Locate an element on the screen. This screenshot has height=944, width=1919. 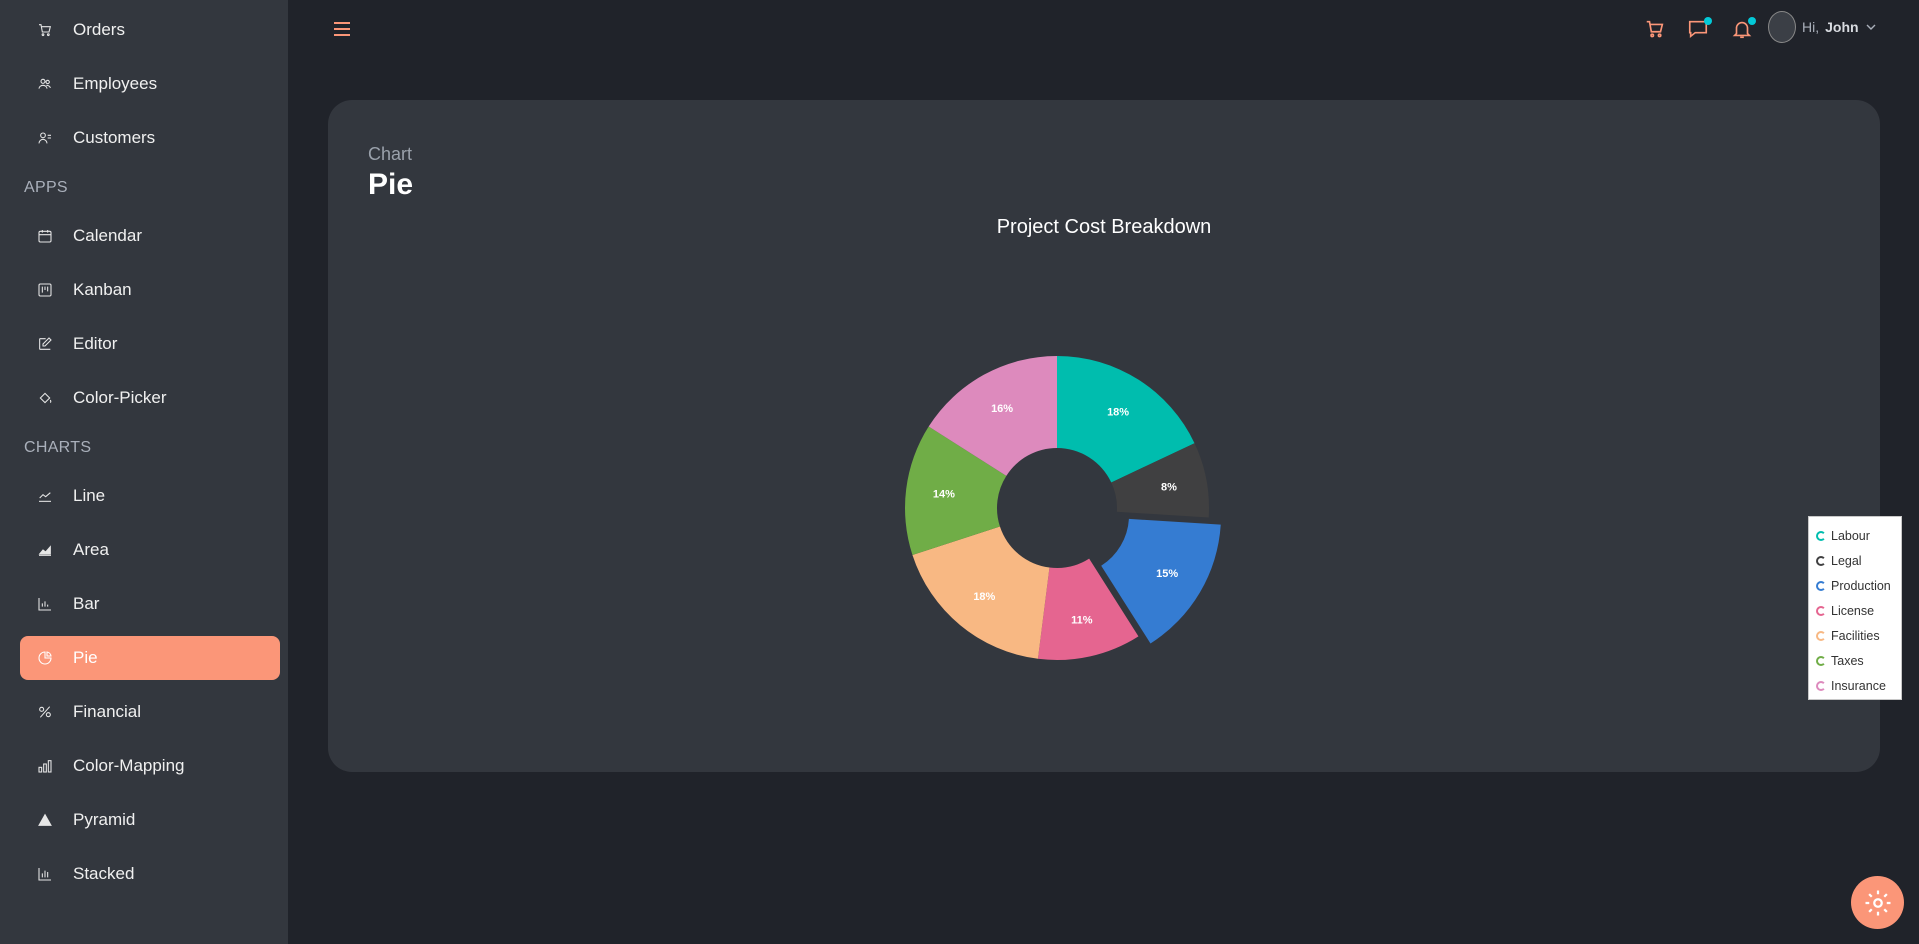
user-name: John is located at coordinates (1842, 27).